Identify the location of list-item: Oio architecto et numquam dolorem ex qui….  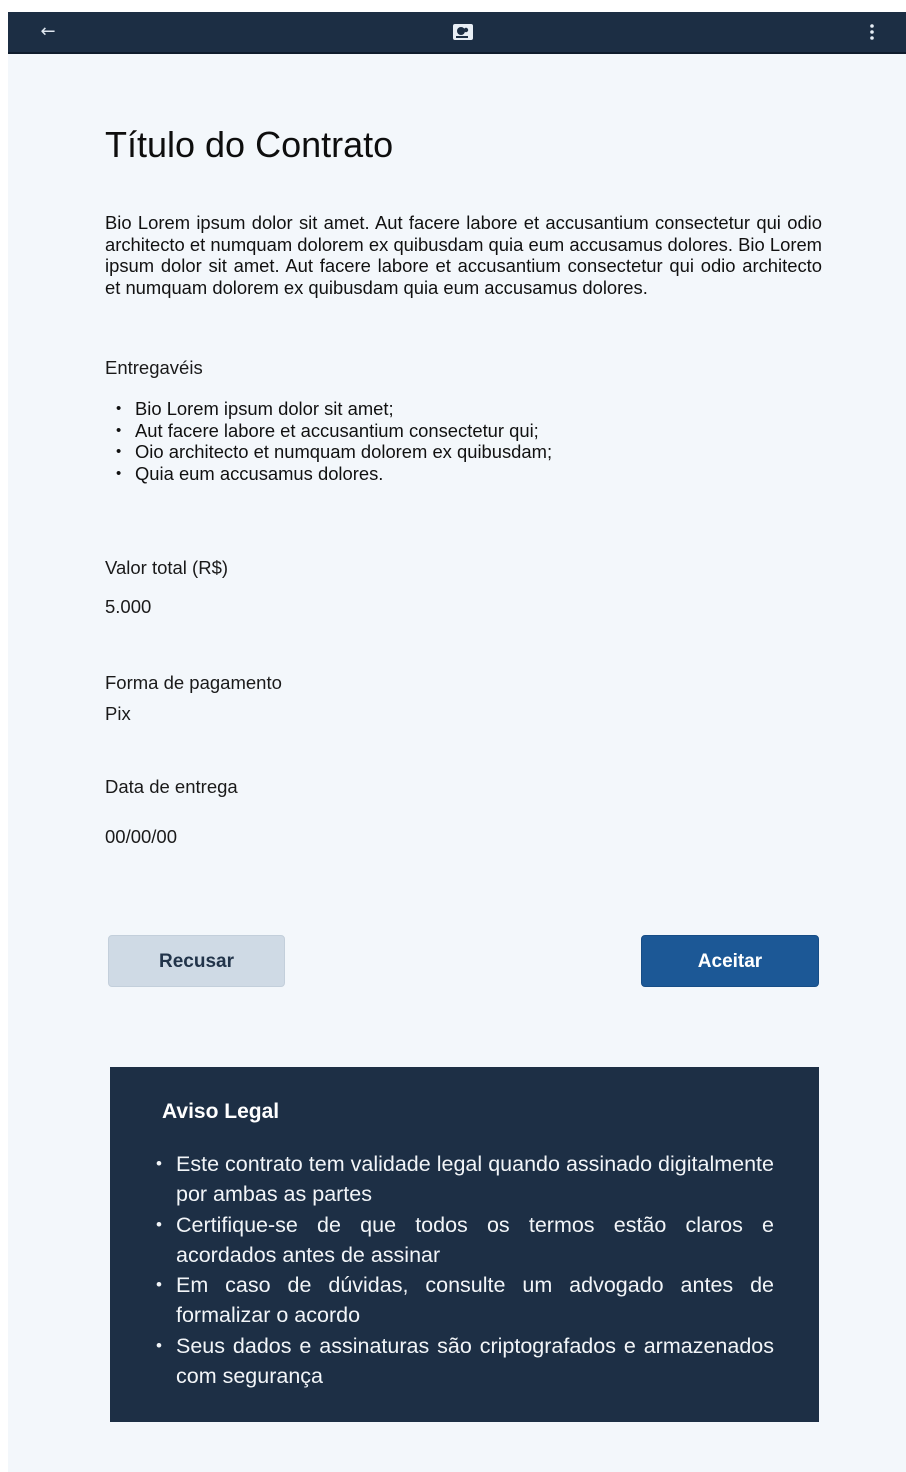
(328, 452).